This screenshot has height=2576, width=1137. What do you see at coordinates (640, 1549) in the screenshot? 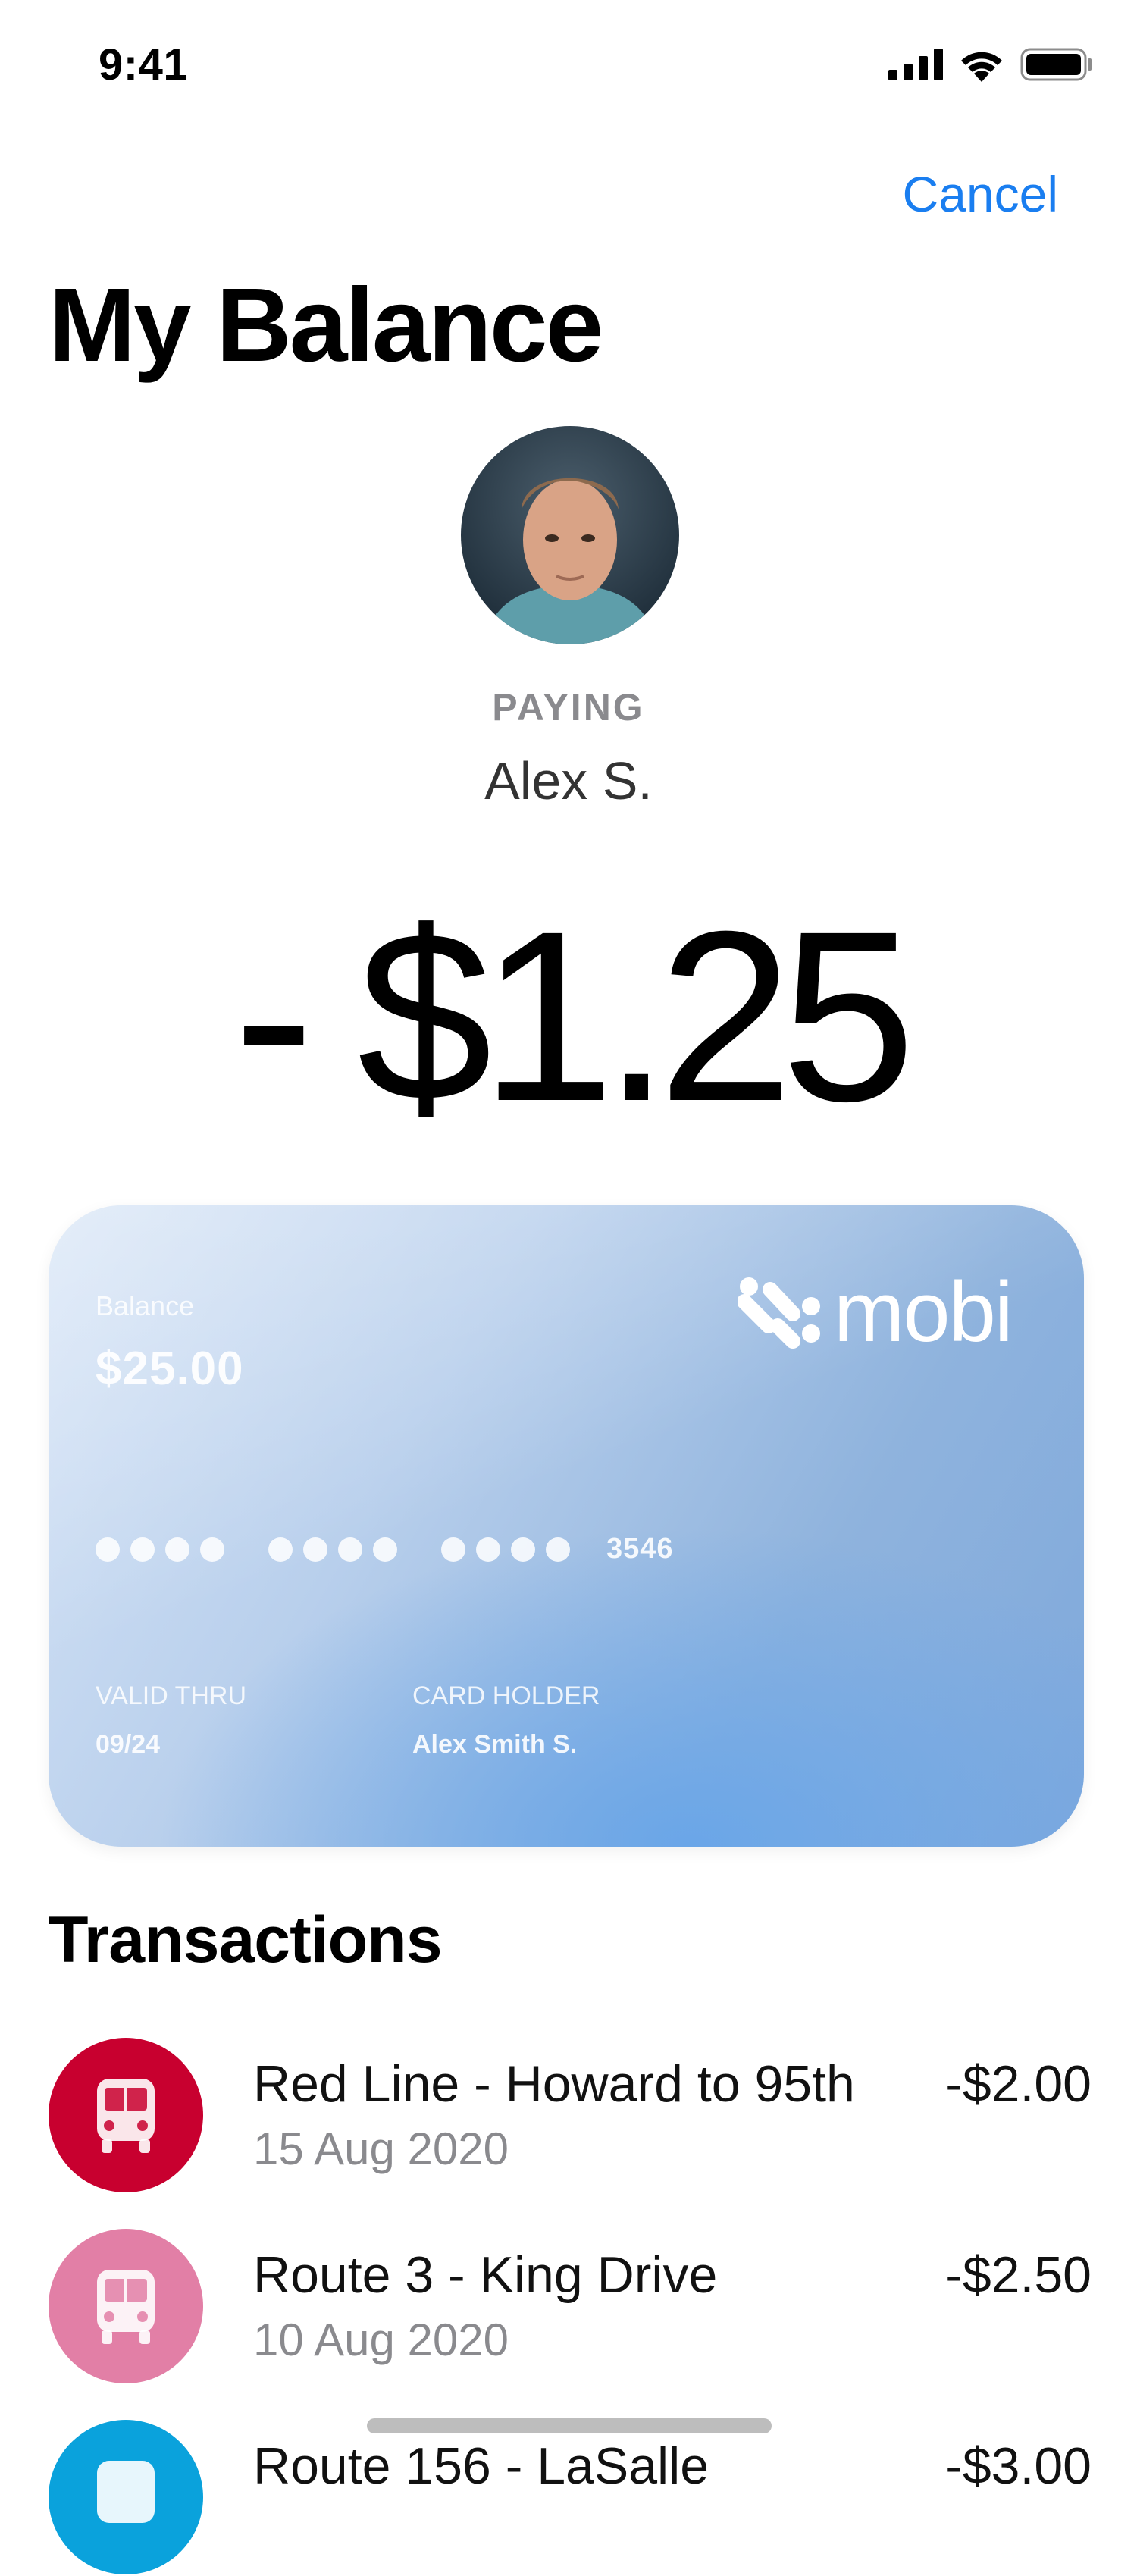
I see `card-last4: 3546` at bounding box center [640, 1549].